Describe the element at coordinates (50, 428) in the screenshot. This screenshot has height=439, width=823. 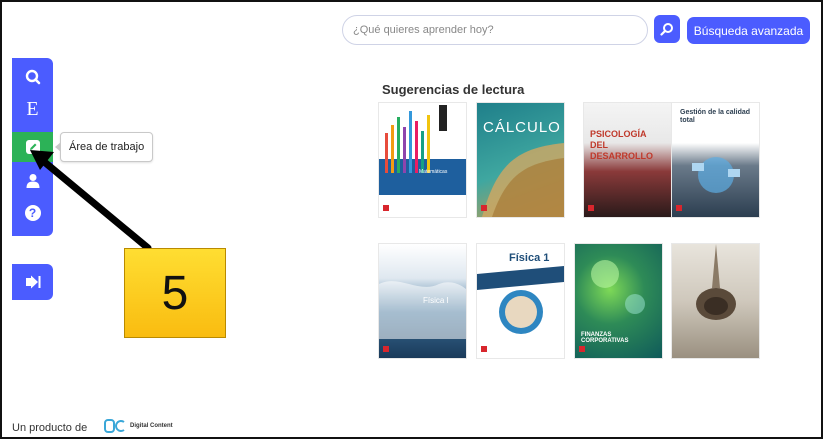
I see `footer-text: Un producto de` at that location.